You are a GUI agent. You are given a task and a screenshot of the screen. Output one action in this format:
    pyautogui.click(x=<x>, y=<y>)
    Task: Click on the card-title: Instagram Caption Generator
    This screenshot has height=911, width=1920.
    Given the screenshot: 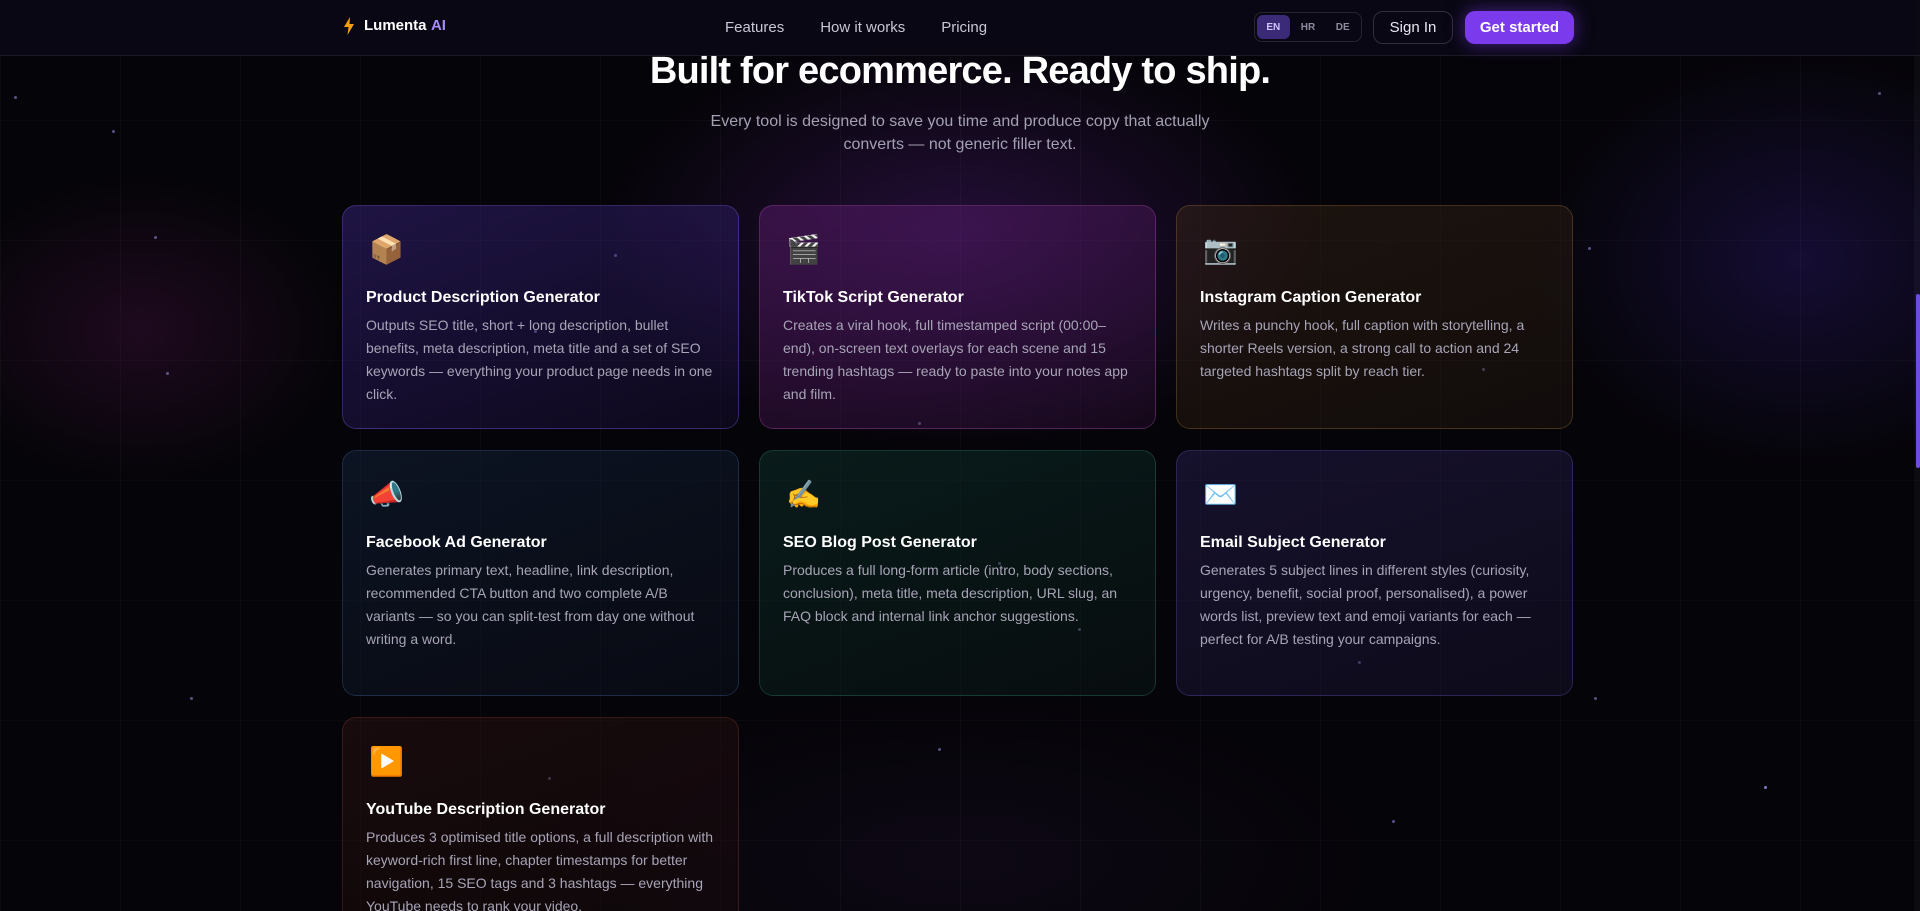 What is the action you would take?
    pyautogui.click(x=1311, y=297)
    